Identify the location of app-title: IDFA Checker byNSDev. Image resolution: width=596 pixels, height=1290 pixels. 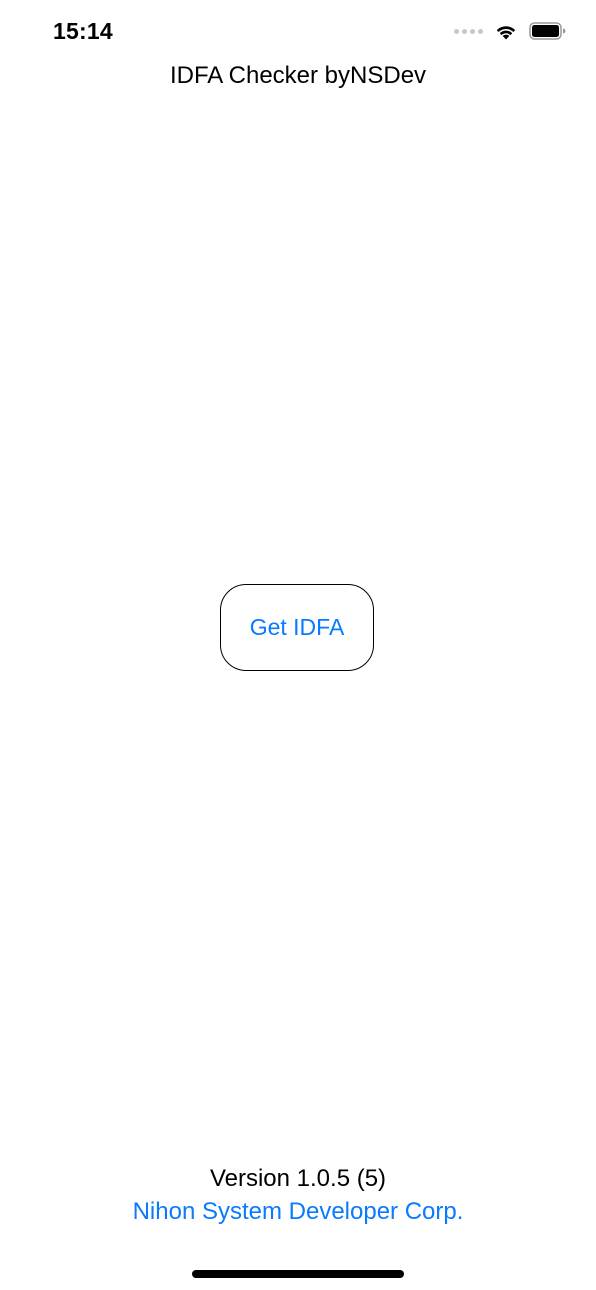
(298, 75).